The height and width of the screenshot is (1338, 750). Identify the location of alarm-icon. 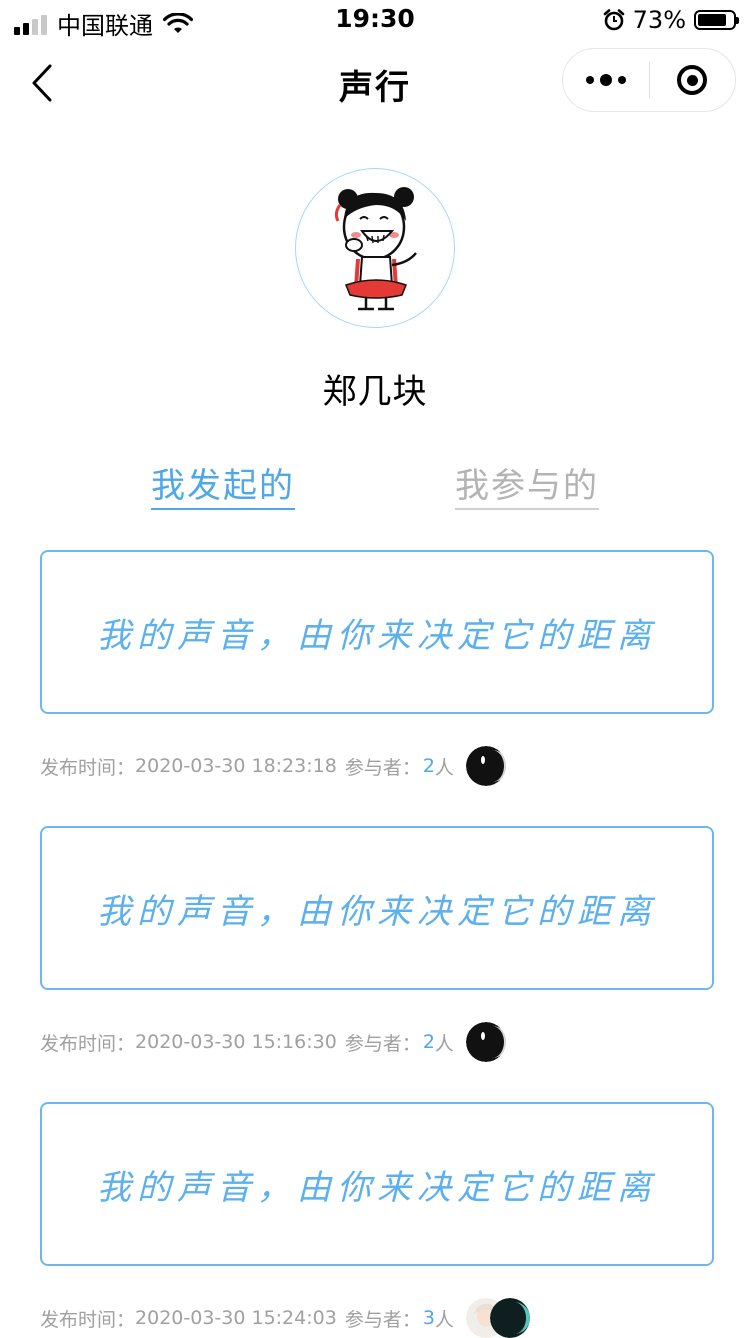
(613, 20).